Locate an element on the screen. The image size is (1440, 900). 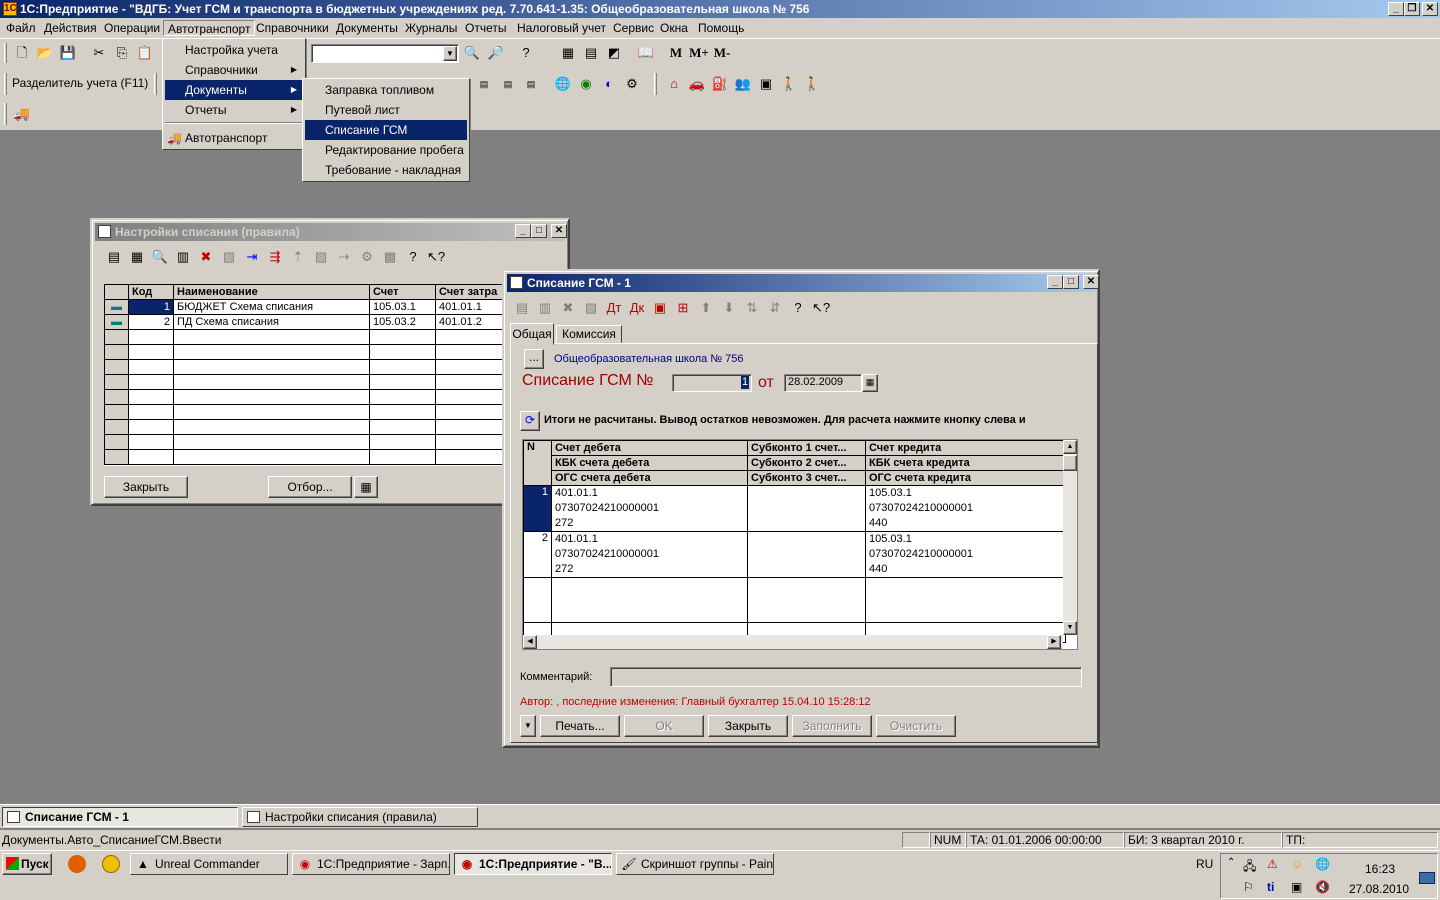
add-group-icon: ▦ is located at coordinates (137, 257).